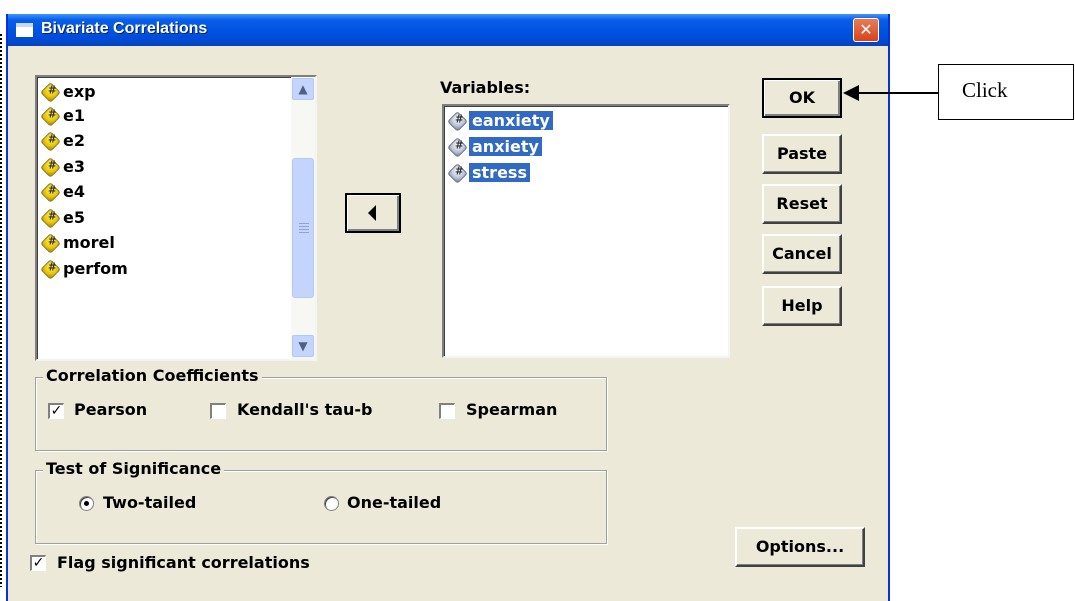 The image size is (1075, 601). Describe the element at coordinates (124, 28) in the screenshot. I see `window-title: Bivariate Correlations` at that location.